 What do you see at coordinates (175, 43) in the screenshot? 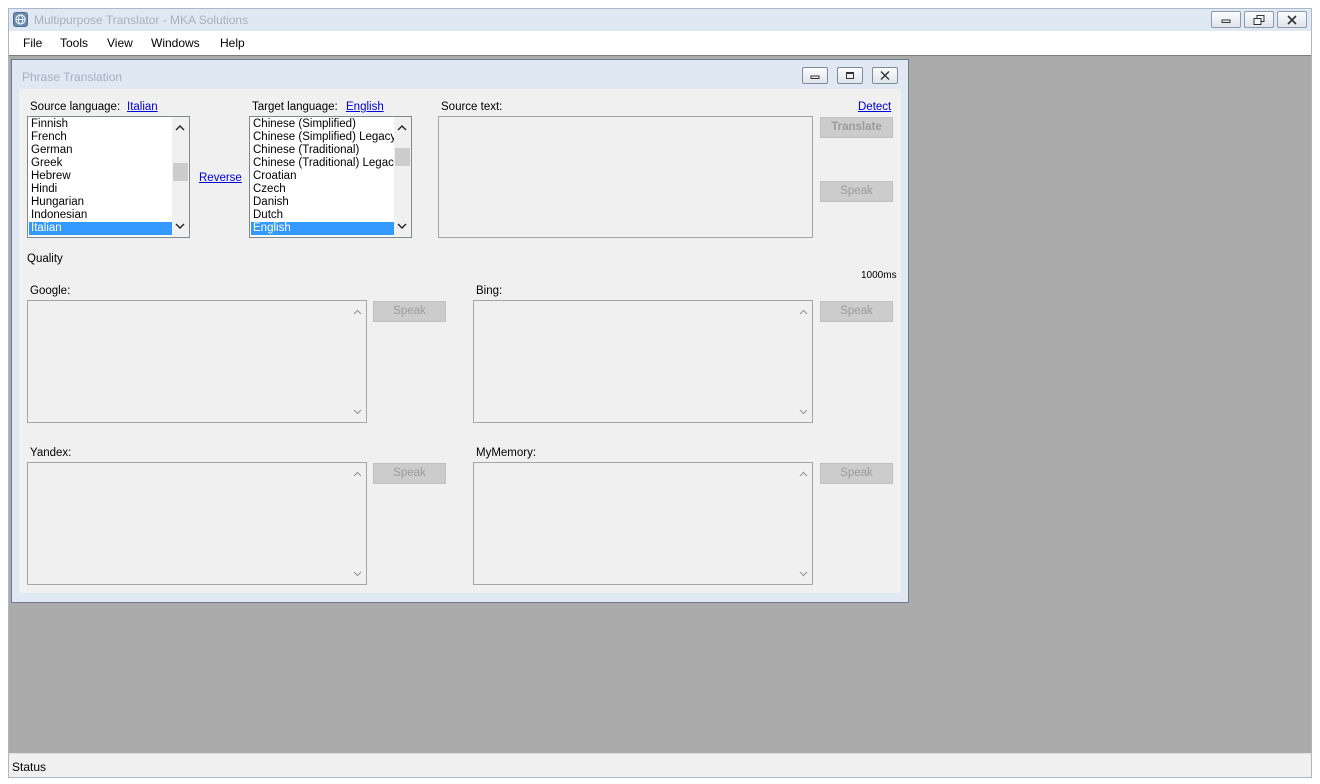
I see `menu-windows: Windows` at bounding box center [175, 43].